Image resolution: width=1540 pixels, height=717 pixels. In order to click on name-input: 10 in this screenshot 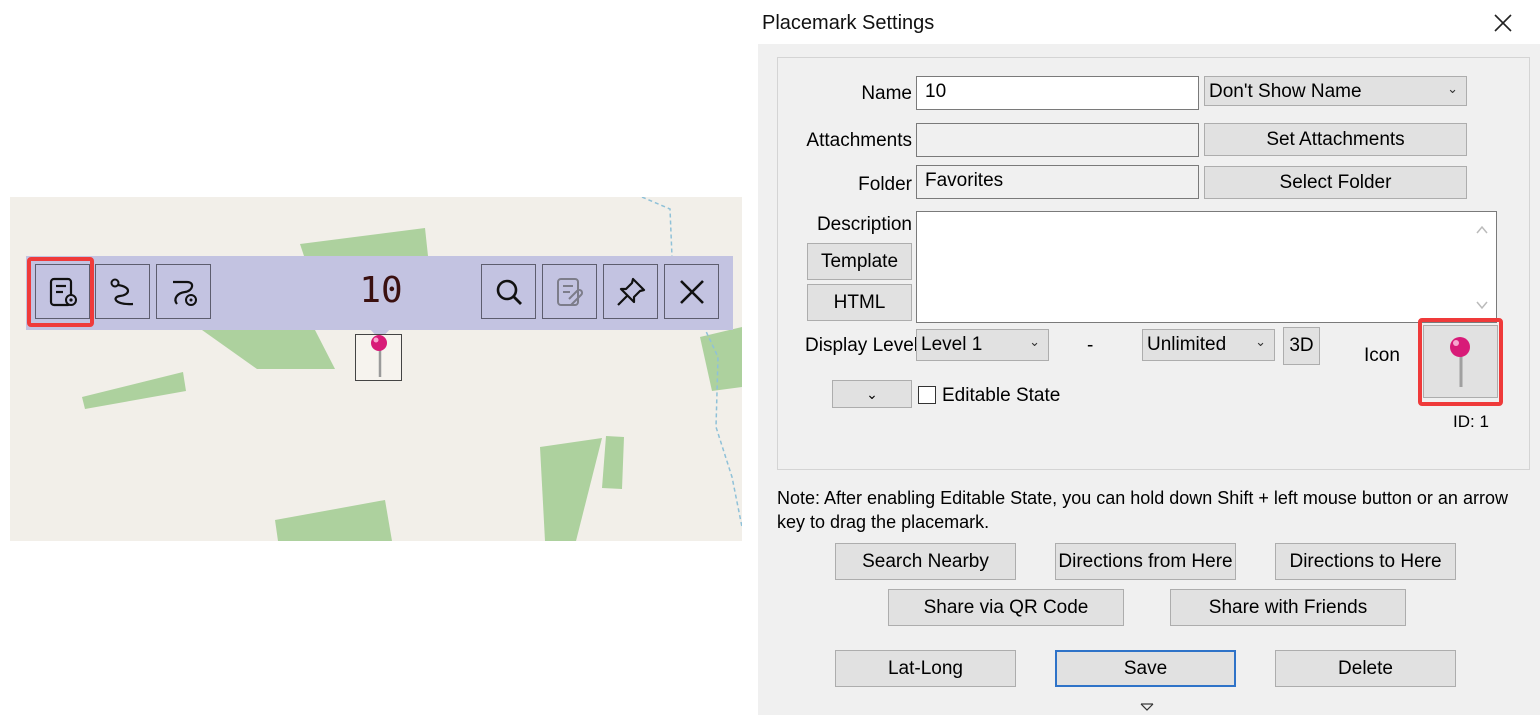, I will do `click(1057, 93)`.